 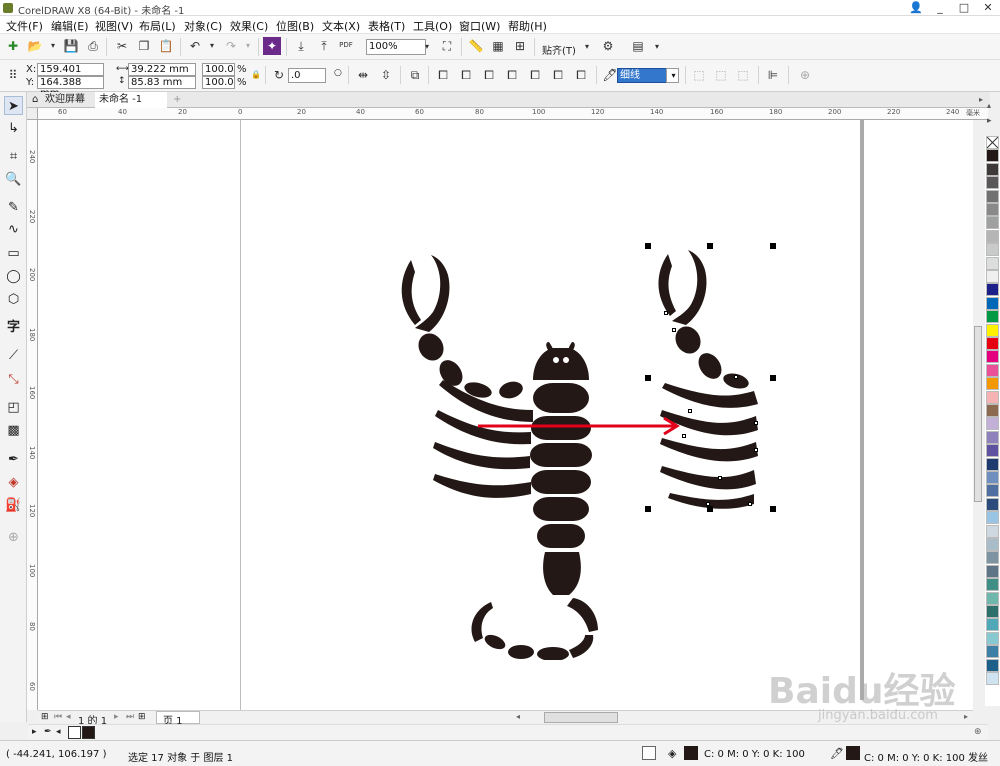 What do you see at coordinates (558, 75) in the screenshot?
I see `front-minus-back-icon: ⧠` at bounding box center [558, 75].